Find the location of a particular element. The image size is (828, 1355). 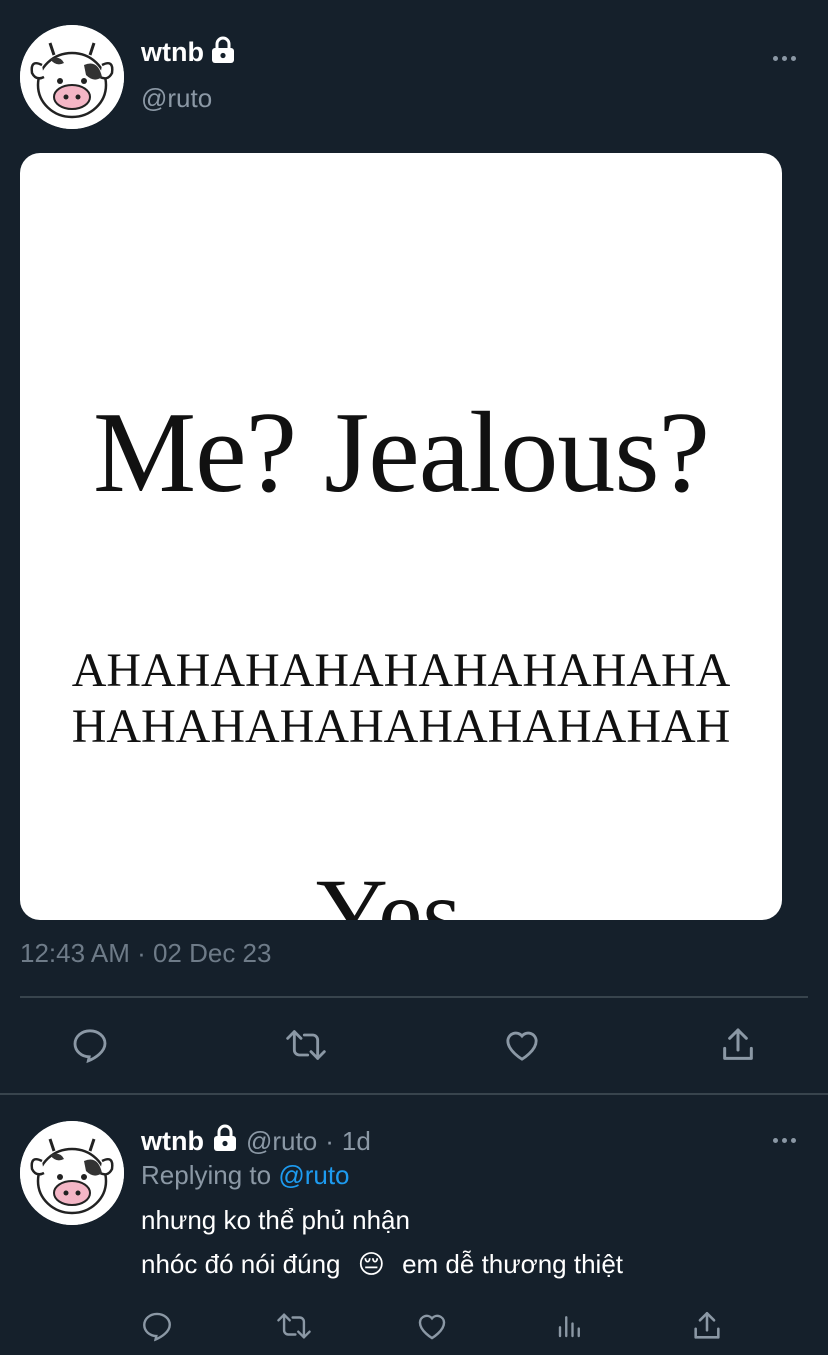

section-divider is located at coordinates (414, 1094).